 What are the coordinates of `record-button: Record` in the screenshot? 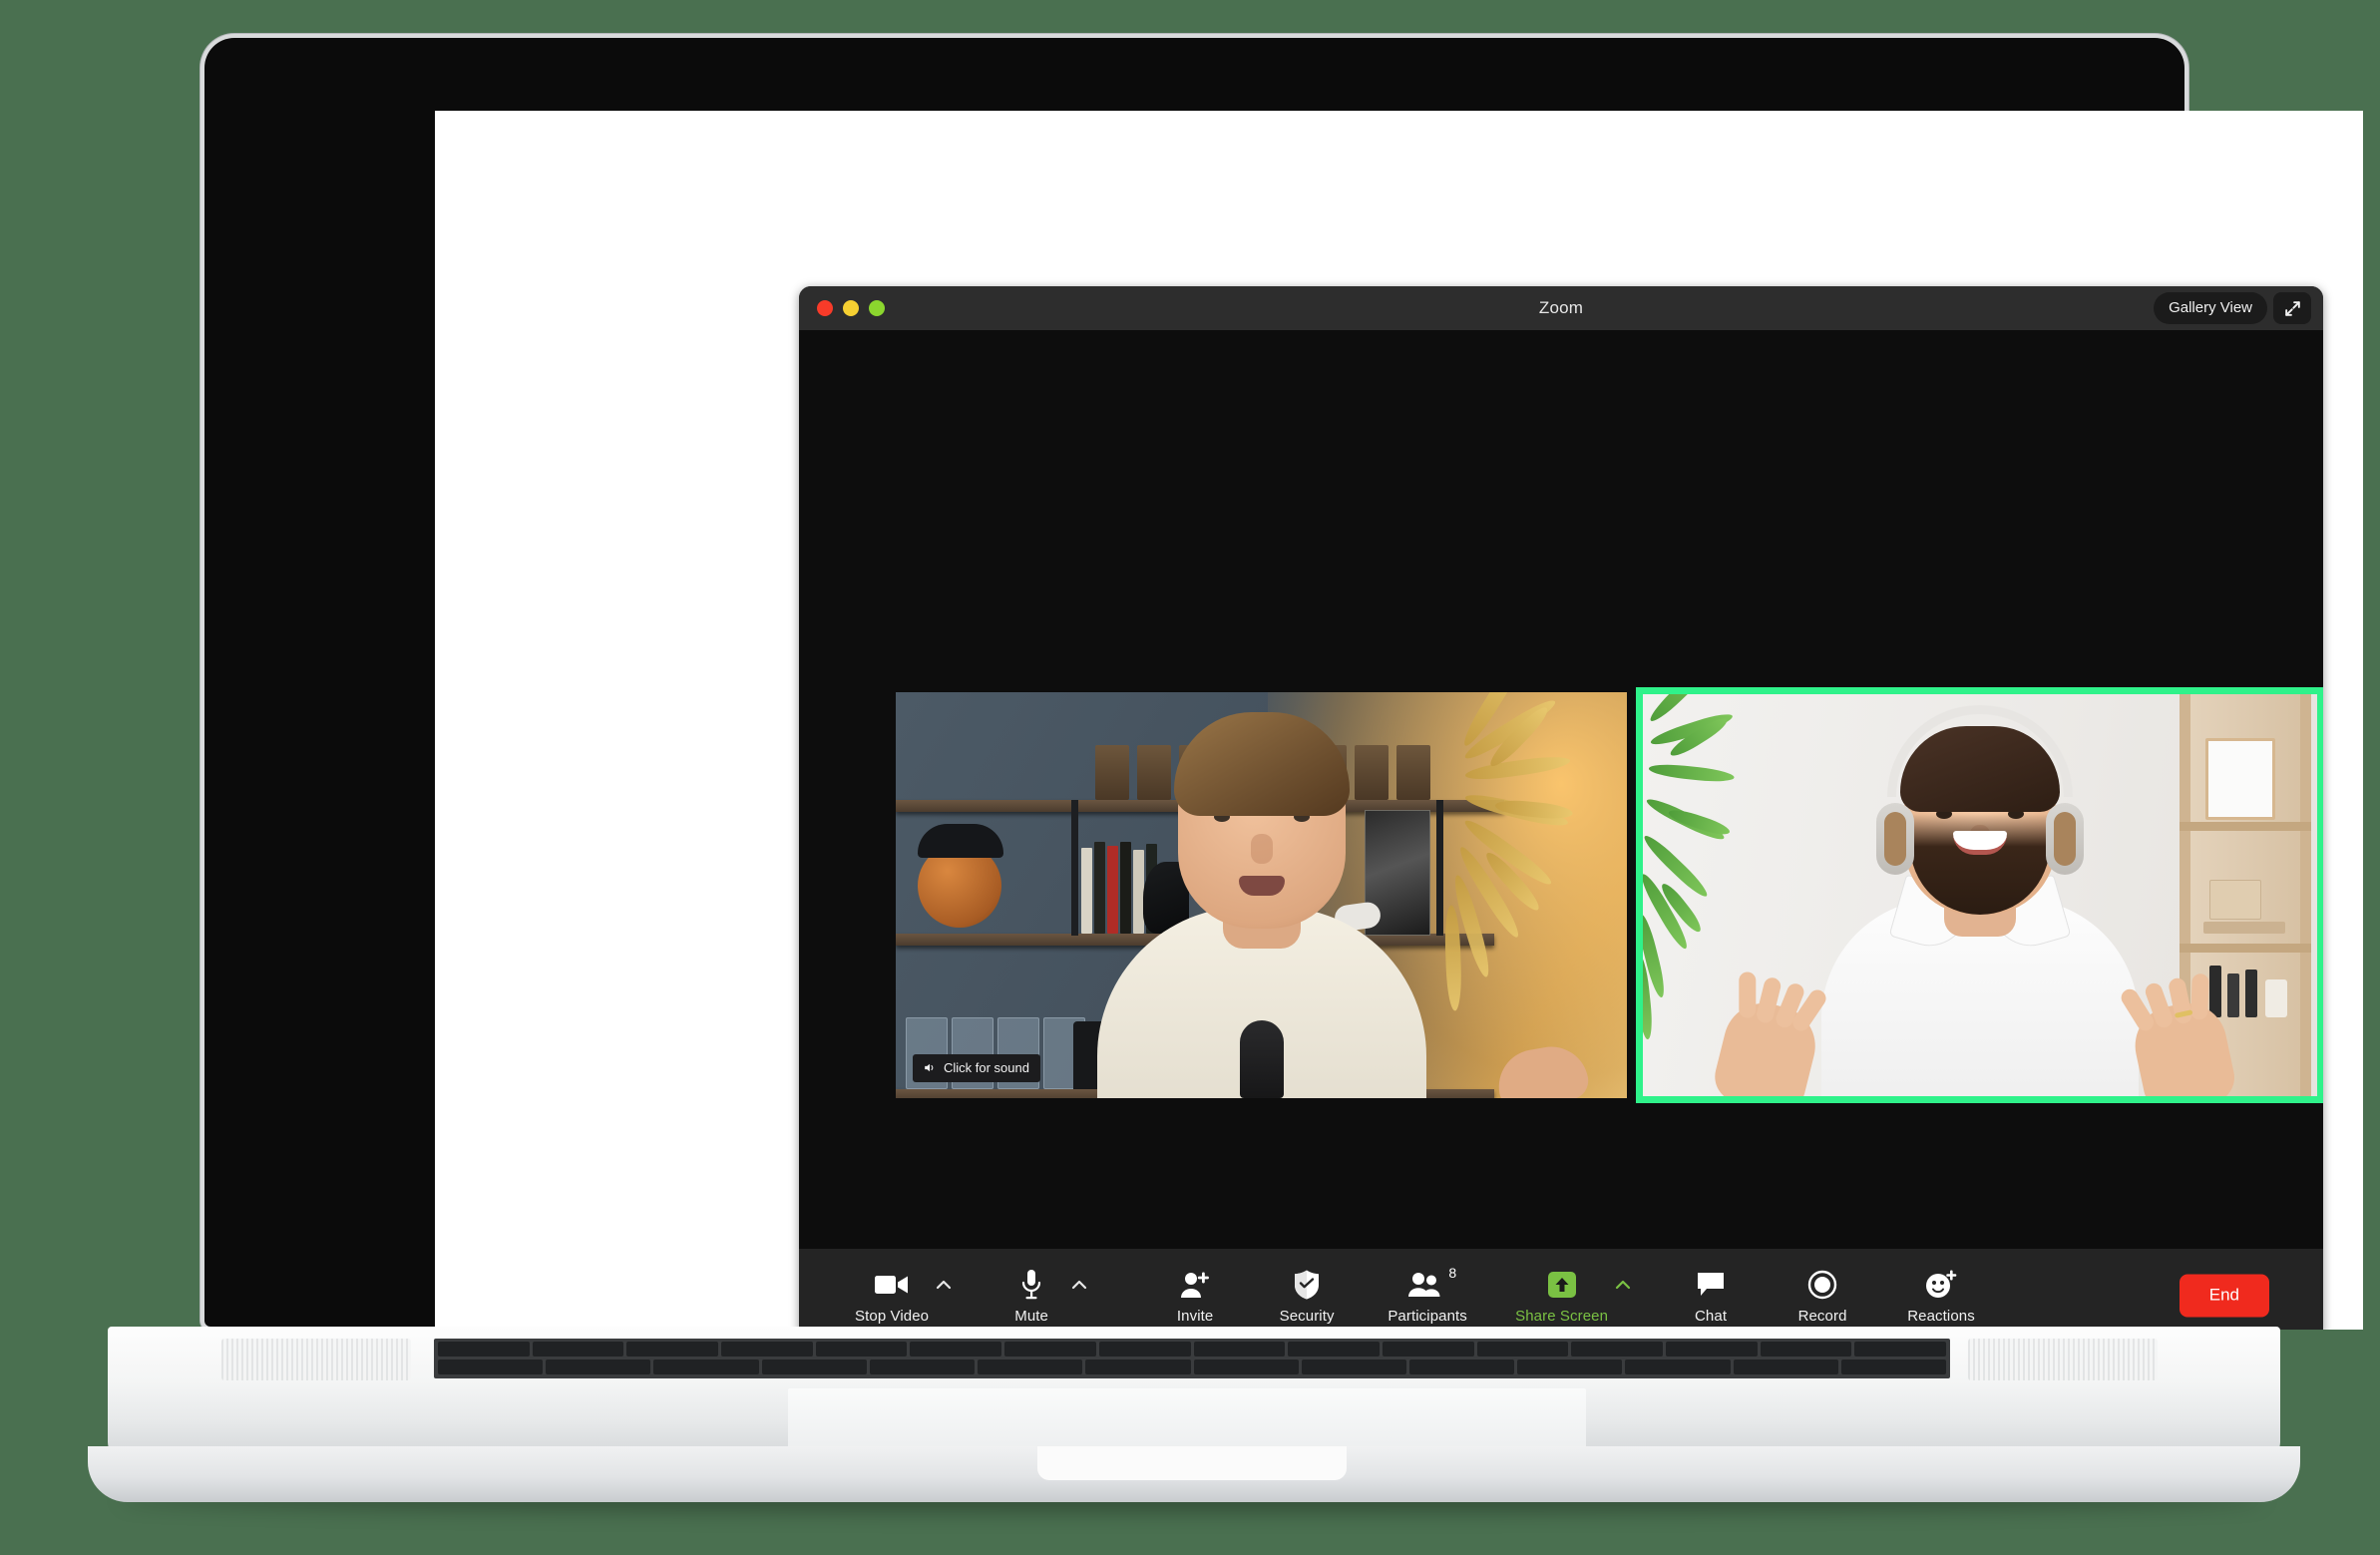 It's located at (1822, 1296).